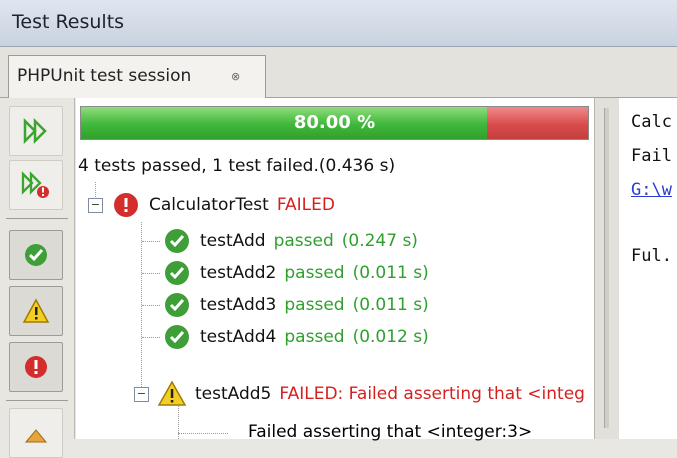  I want to click on output-file-link: G:\w, so click(651, 190).